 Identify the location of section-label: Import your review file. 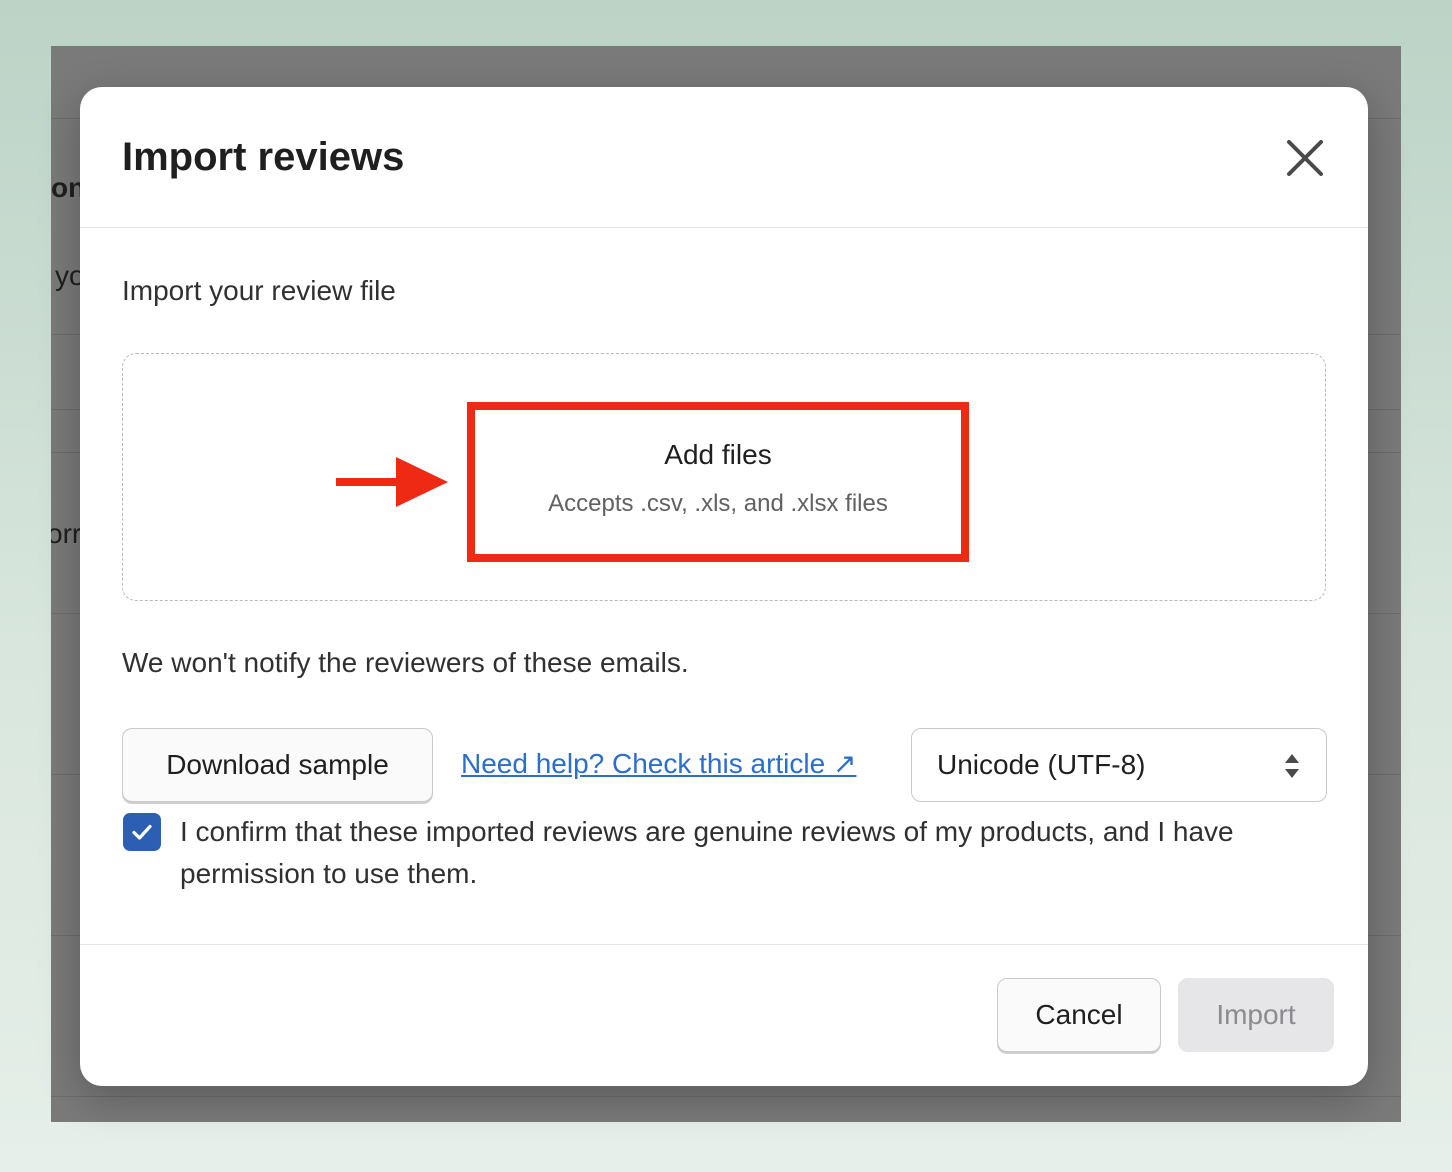
(259, 290).